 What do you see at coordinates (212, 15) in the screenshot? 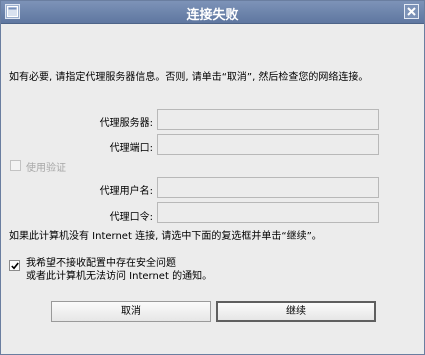
I see `window-title: 连接失败` at bounding box center [212, 15].